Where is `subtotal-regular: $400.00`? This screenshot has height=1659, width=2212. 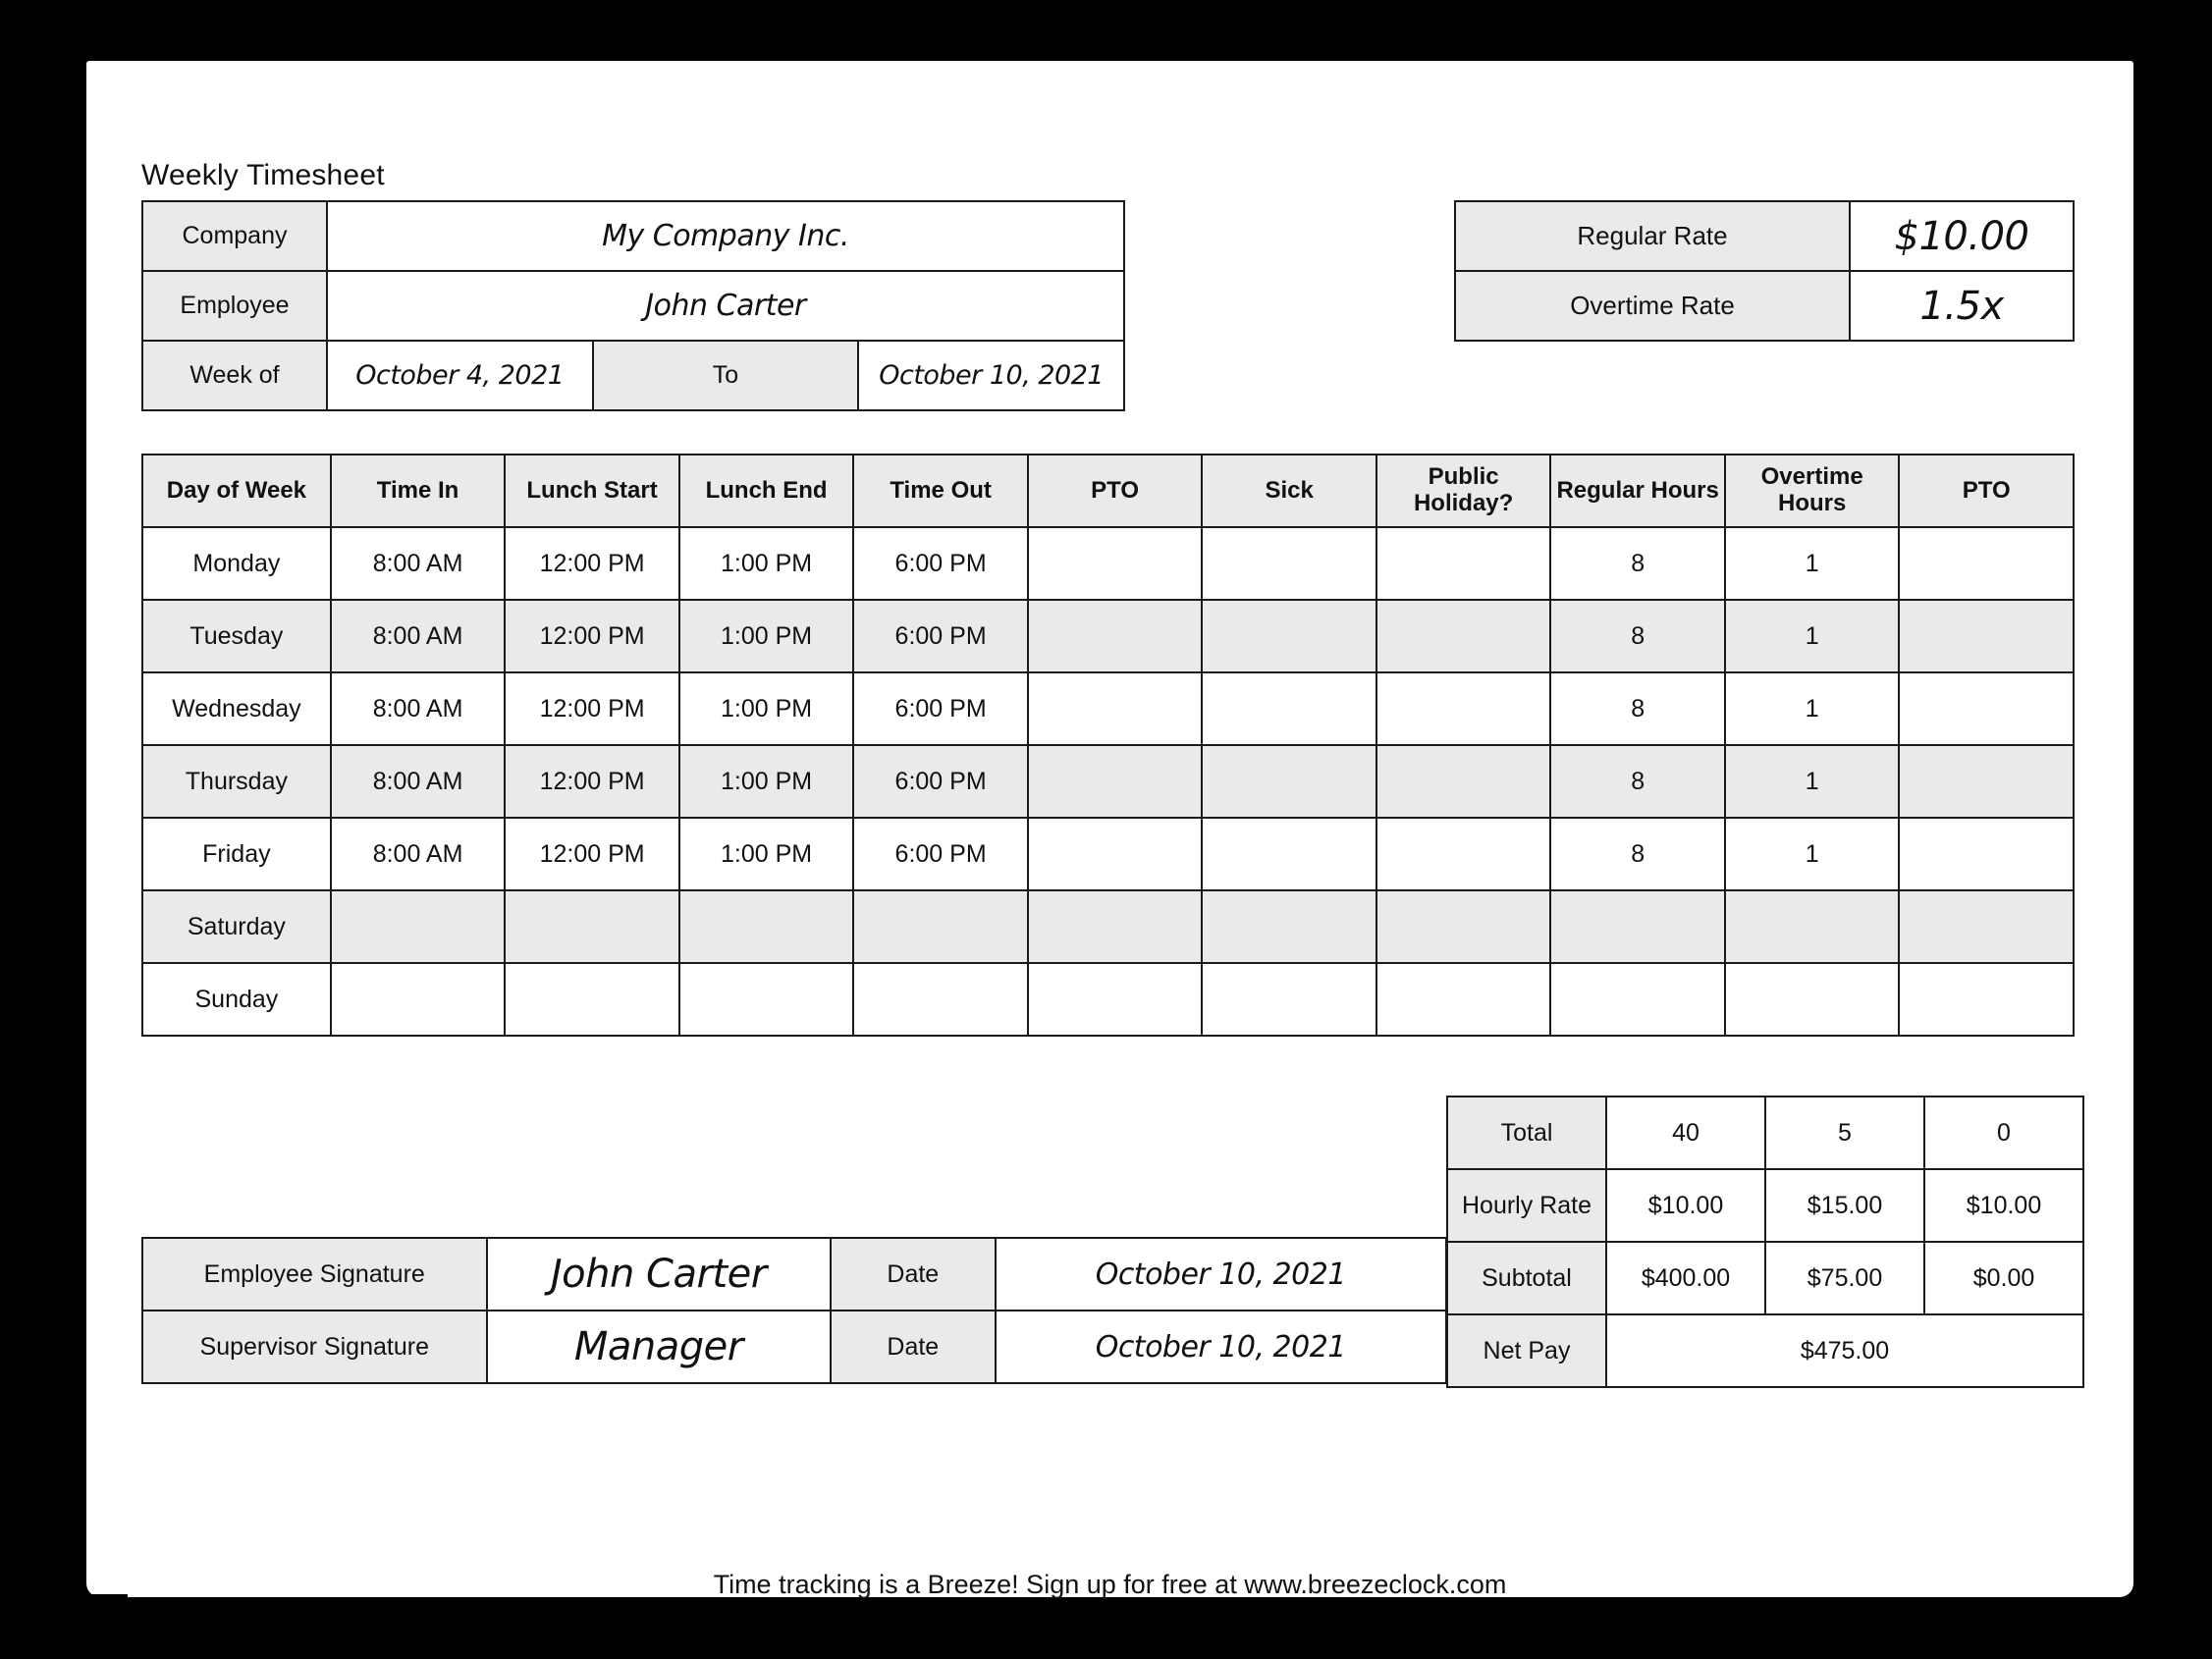 subtotal-regular: $400.00 is located at coordinates (1685, 1278).